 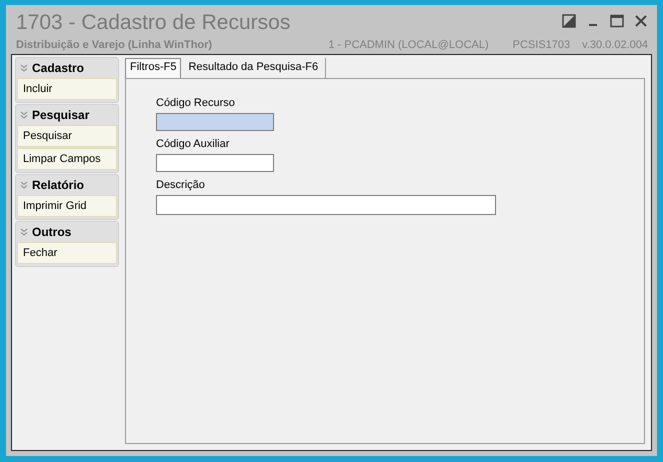 I want to click on restore-icon, so click(x=569, y=21).